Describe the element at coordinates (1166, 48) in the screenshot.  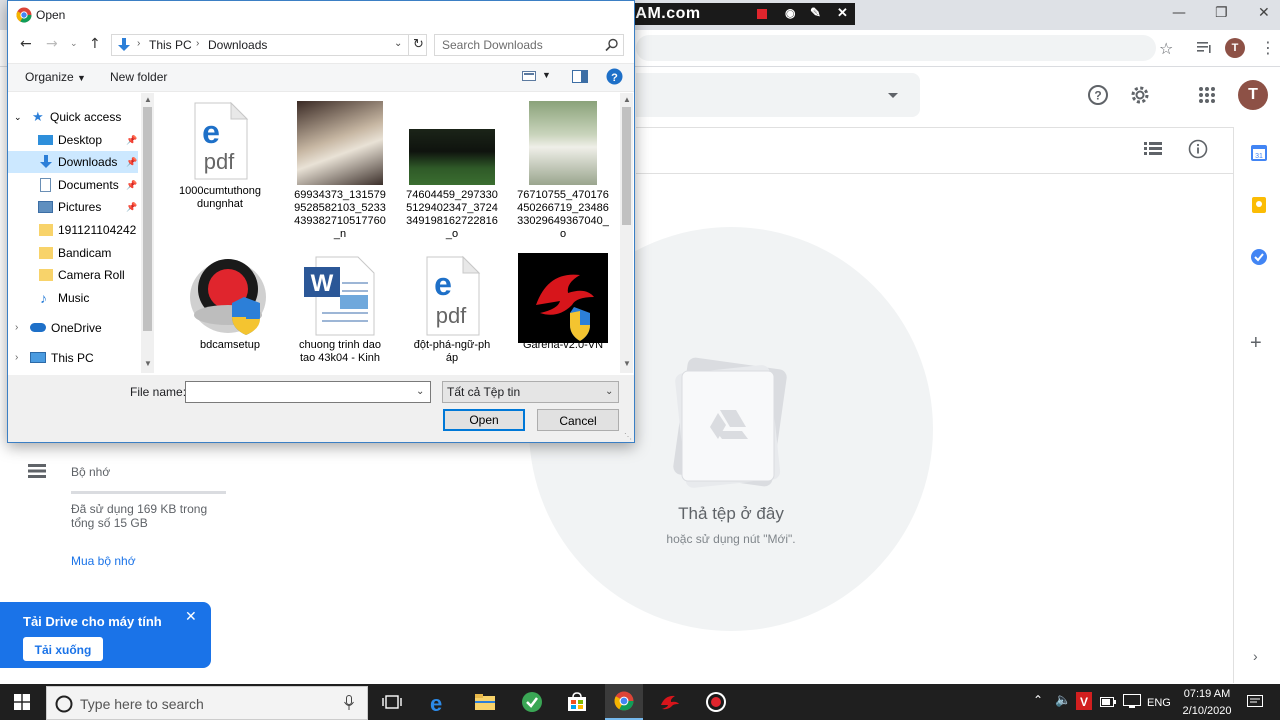
I see `bookmark-star-icon: ☆` at that location.